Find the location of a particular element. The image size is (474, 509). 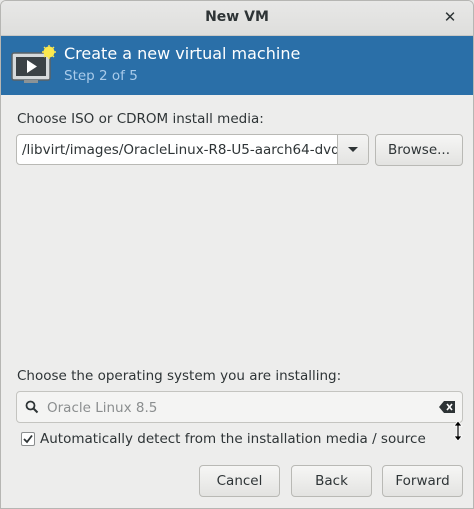

cancel-button: Cancel is located at coordinates (239, 481).